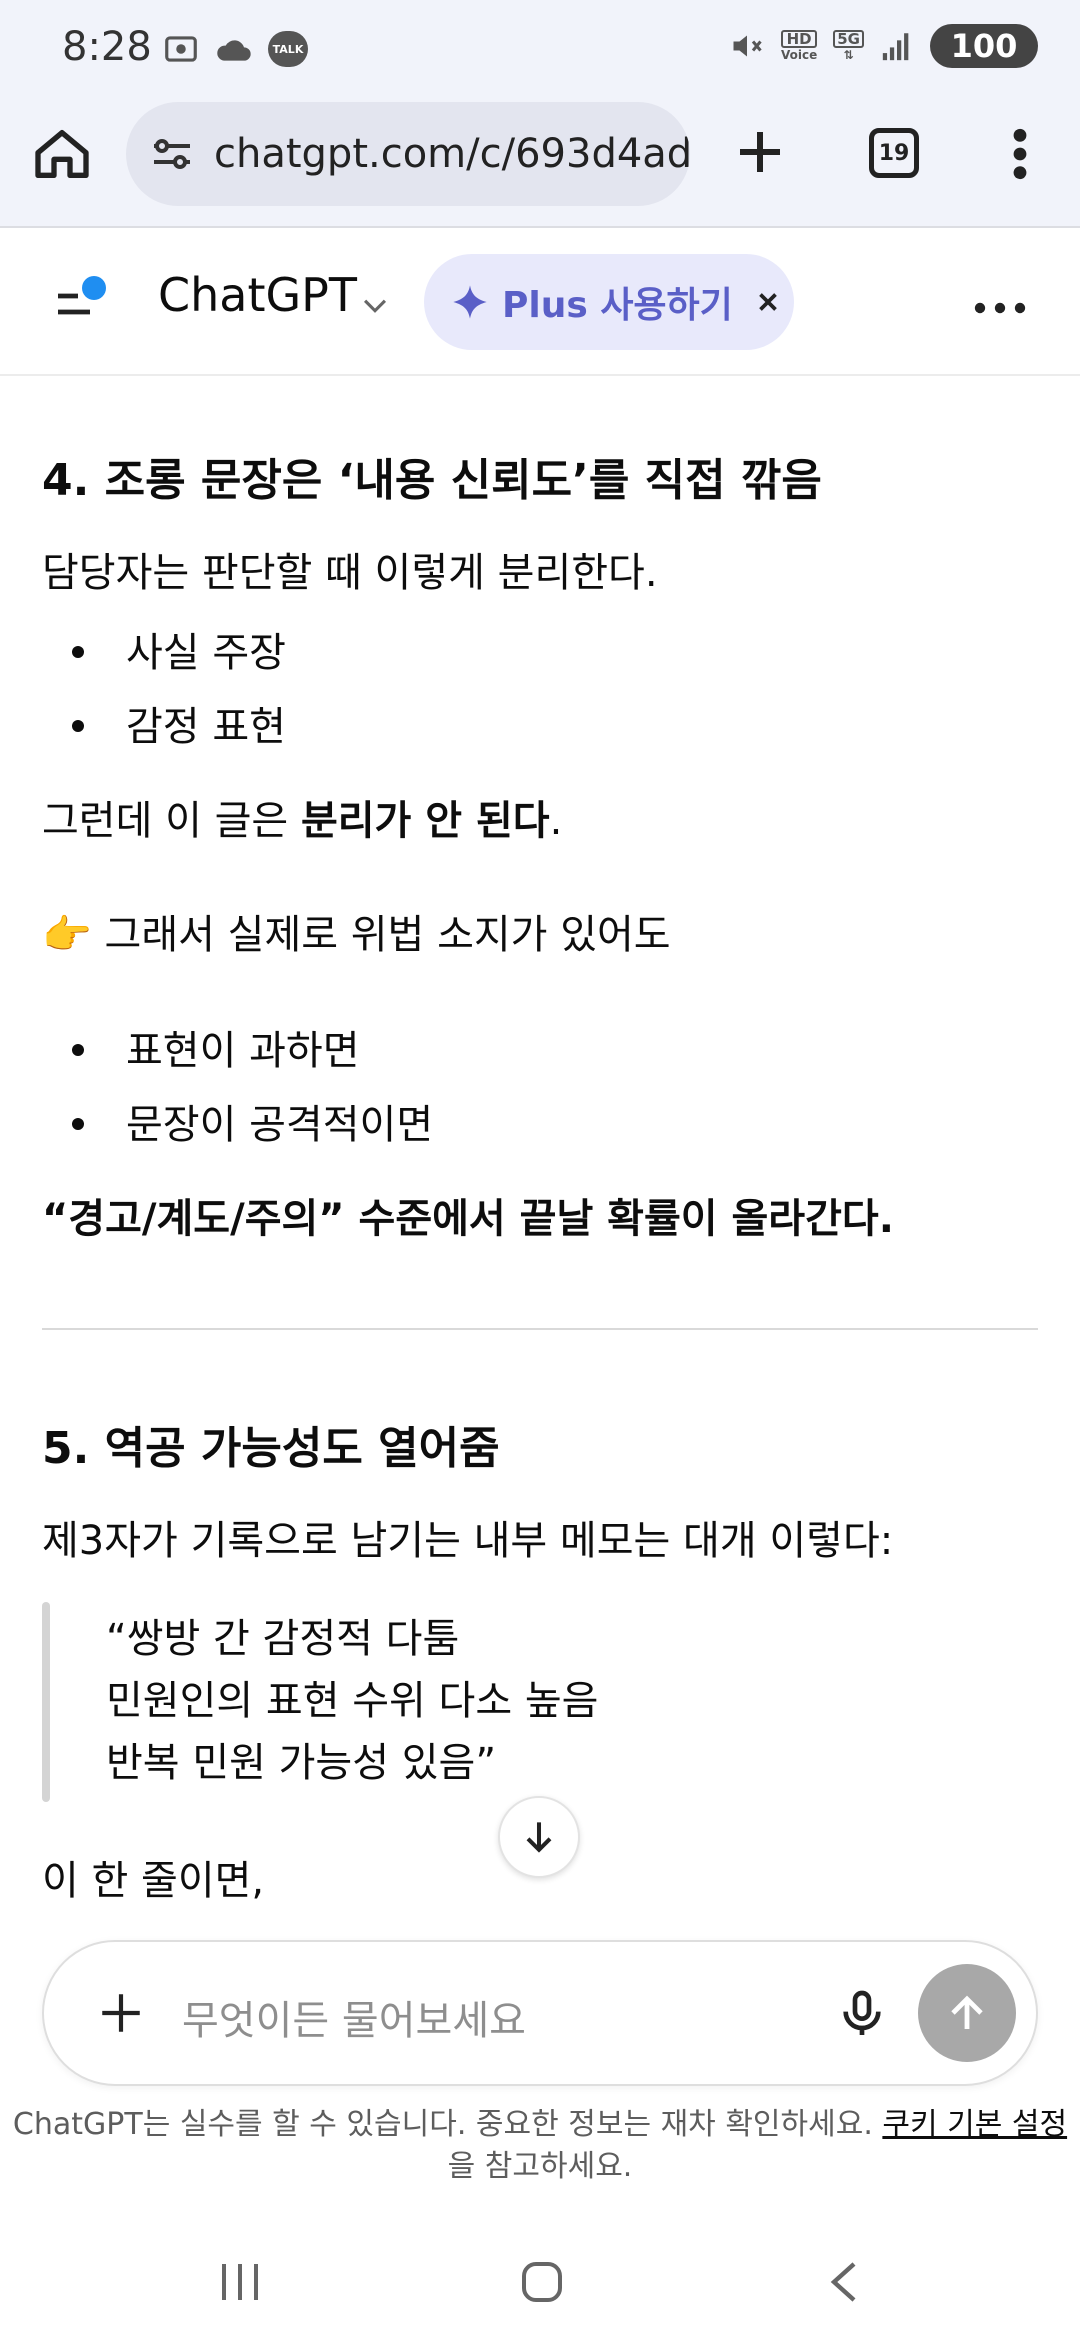  Describe the element at coordinates (1000, 308) in the screenshot. I see `more-options-icon` at that location.